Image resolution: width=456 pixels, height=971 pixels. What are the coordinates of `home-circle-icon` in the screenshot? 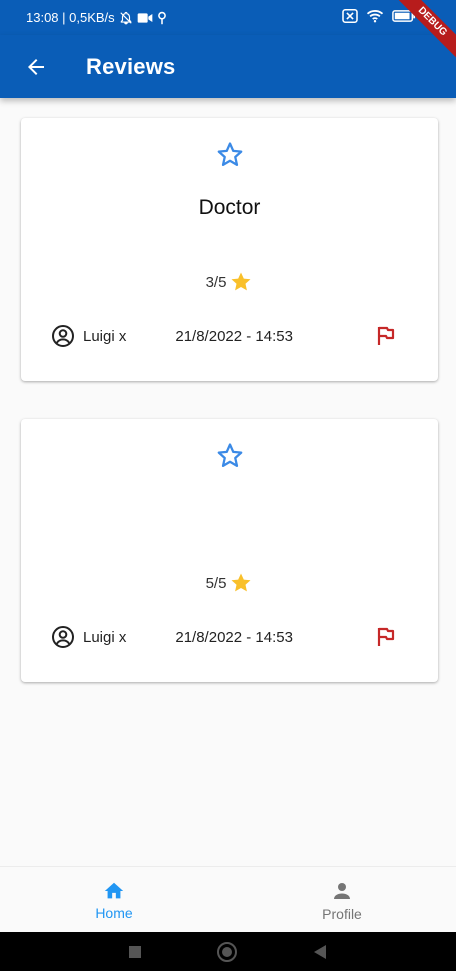 It's located at (227, 952).